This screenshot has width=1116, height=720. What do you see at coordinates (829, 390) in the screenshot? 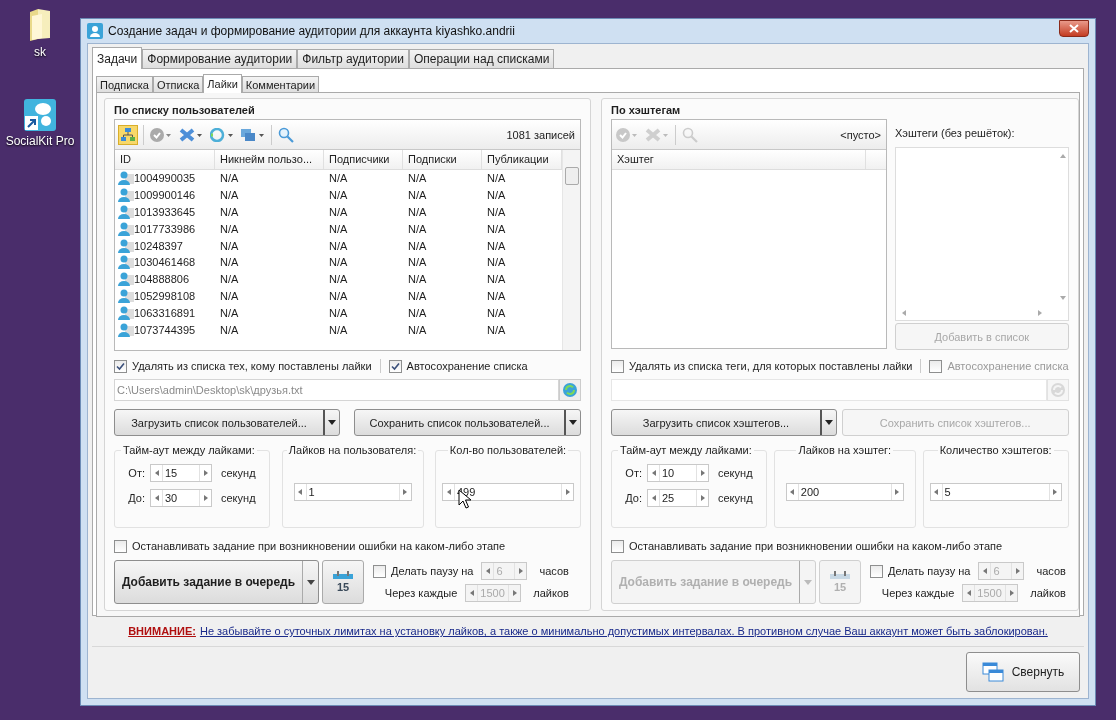
I see `file-path-field` at bounding box center [829, 390].